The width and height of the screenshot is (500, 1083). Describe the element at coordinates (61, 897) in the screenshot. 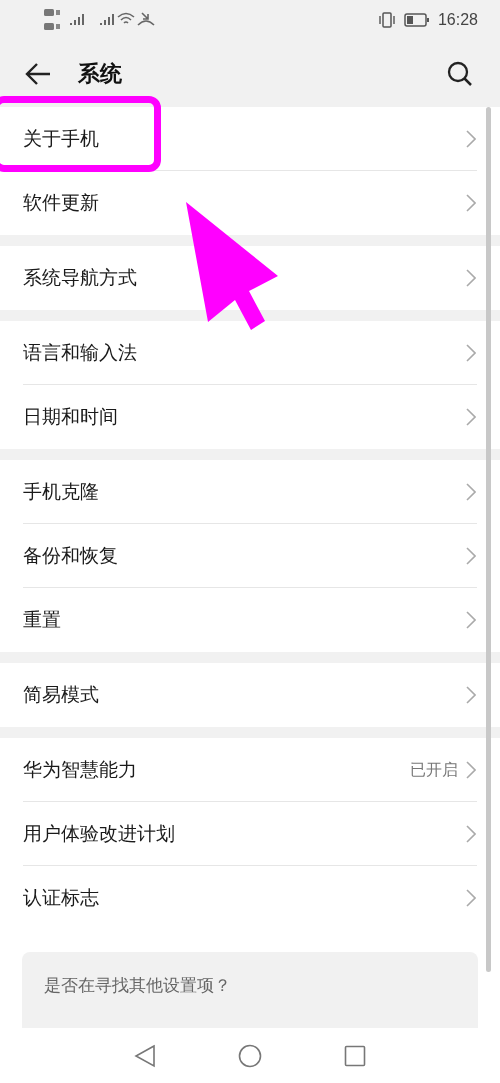

I see `row-label: 认证标志` at that location.